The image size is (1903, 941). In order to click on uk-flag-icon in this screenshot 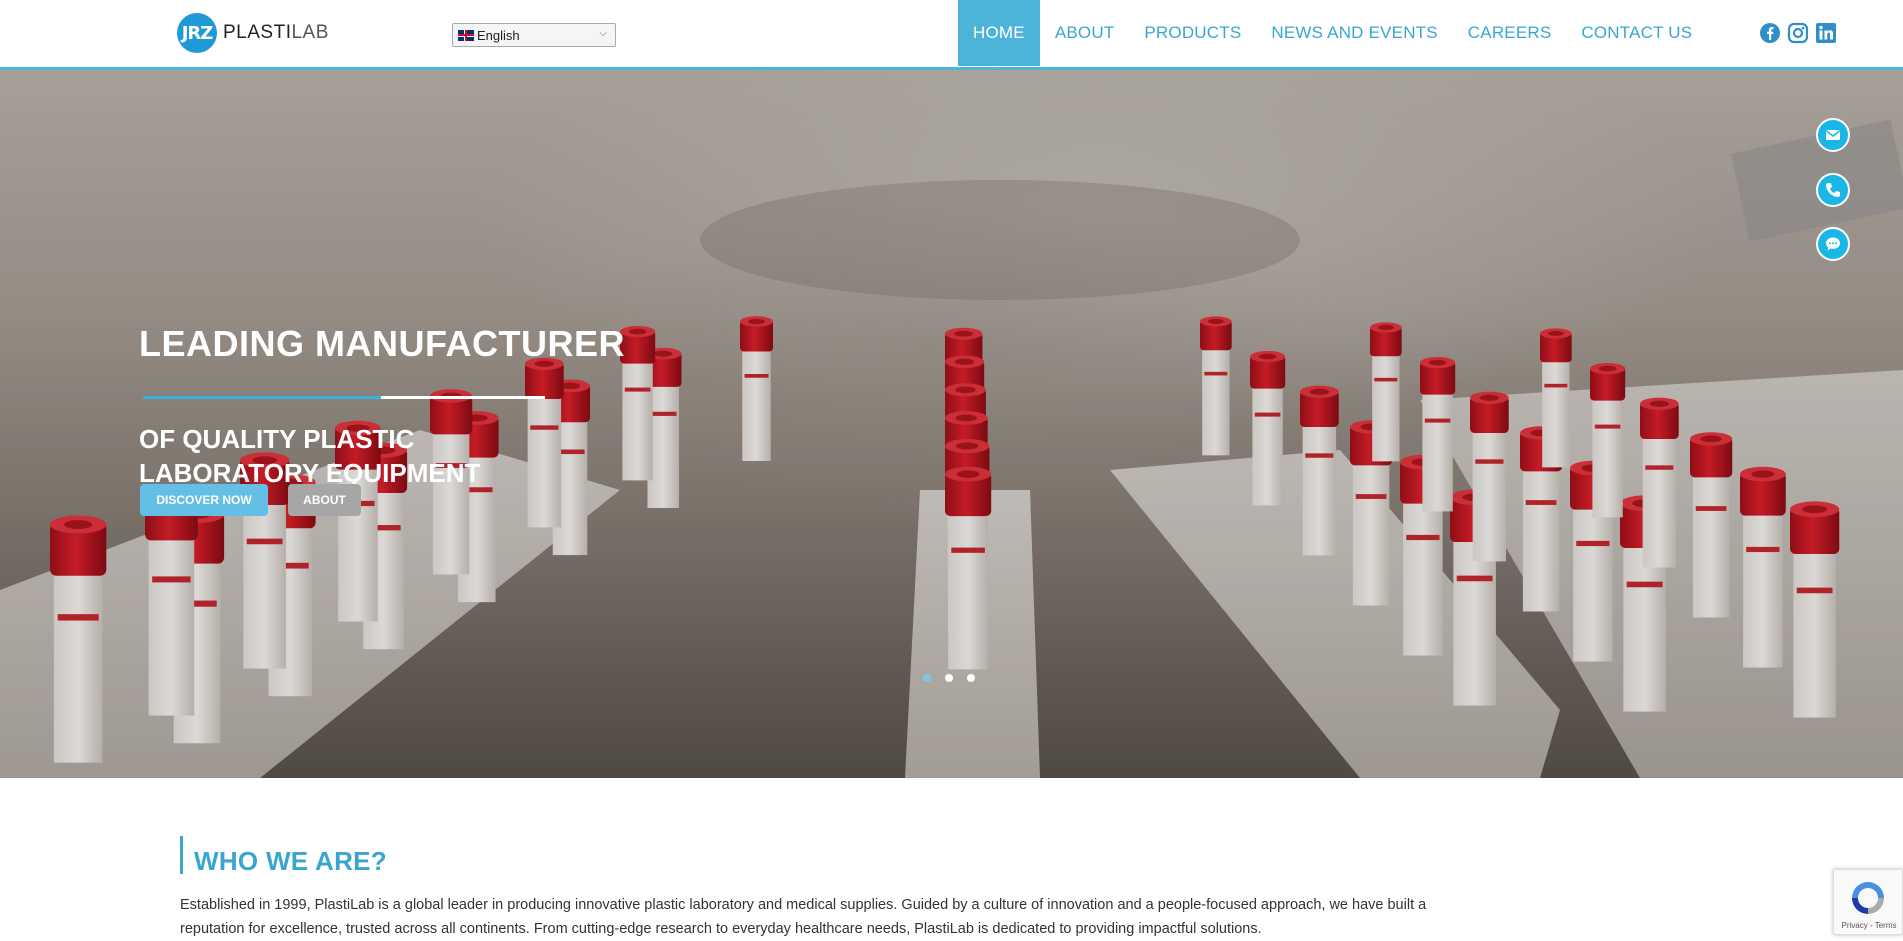, I will do `click(466, 35)`.